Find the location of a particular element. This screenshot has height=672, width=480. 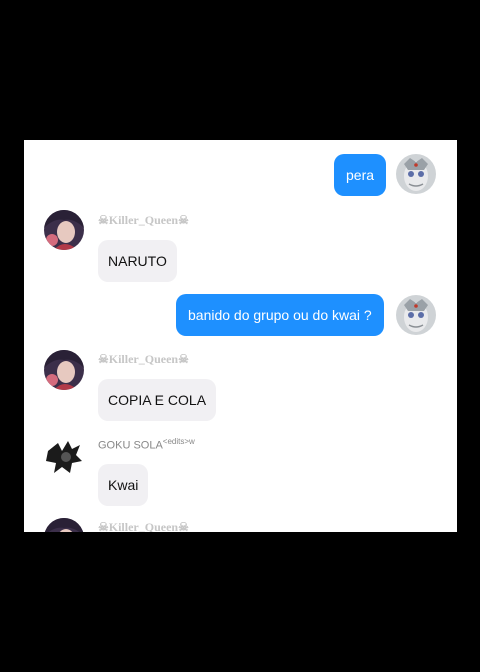

incoming-message-bubble: COPIA E COLA is located at coordinates (157, 400).